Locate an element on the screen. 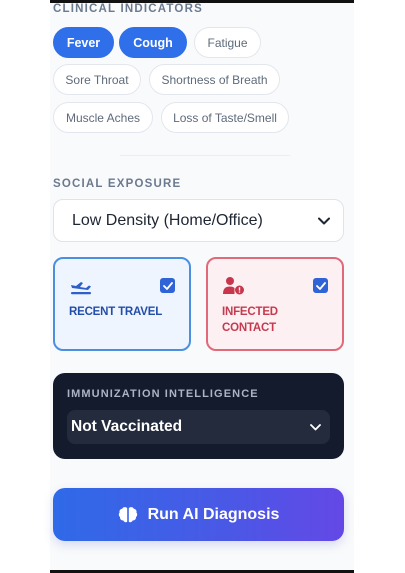  immunization-select-value: Not Vaccinated is located at coordinates (127, 426).